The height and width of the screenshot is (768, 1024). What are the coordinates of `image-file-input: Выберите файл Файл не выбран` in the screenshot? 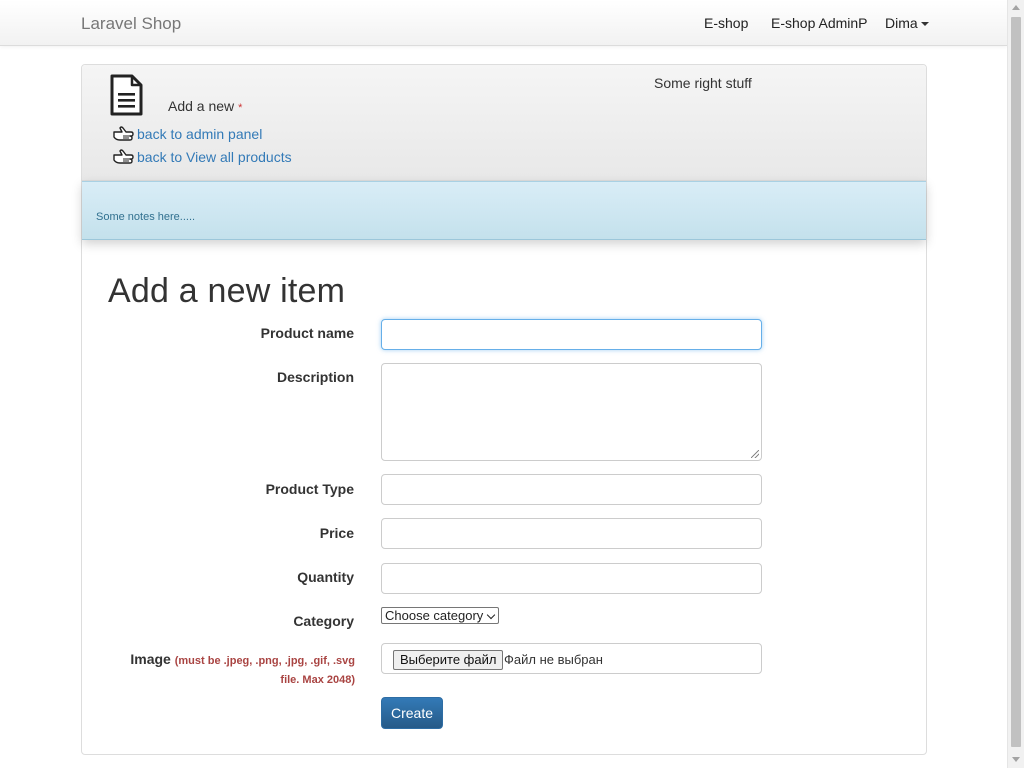 It's located at (571, 658).